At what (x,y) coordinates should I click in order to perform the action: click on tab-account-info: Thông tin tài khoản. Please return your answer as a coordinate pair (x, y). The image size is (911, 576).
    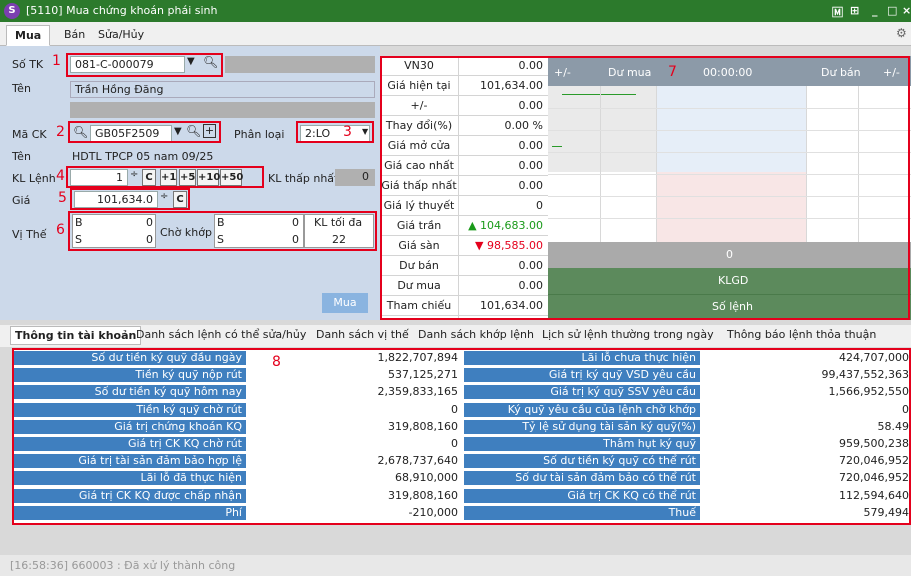
    Looking at the image, I should click on (76, 335).